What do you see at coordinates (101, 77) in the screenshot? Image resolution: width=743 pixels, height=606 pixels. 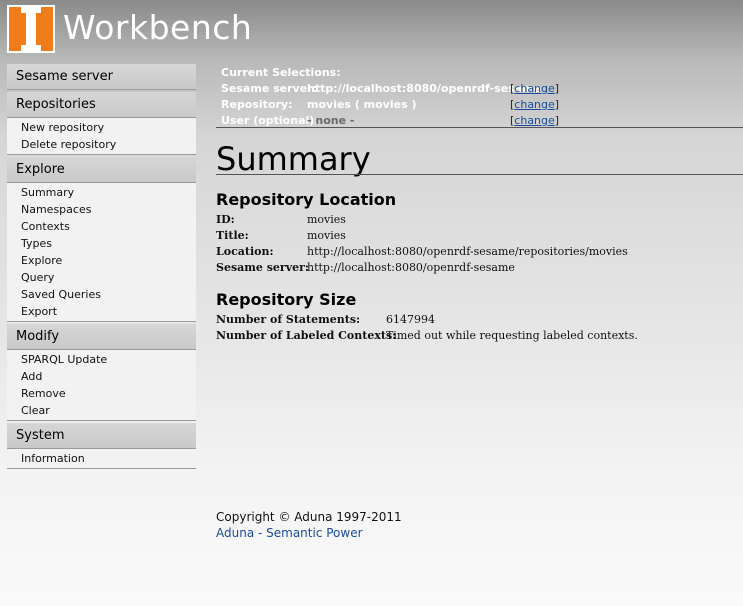 I see `sidebar-sesame-server: Sesame server` at bounding box center [101, 77].